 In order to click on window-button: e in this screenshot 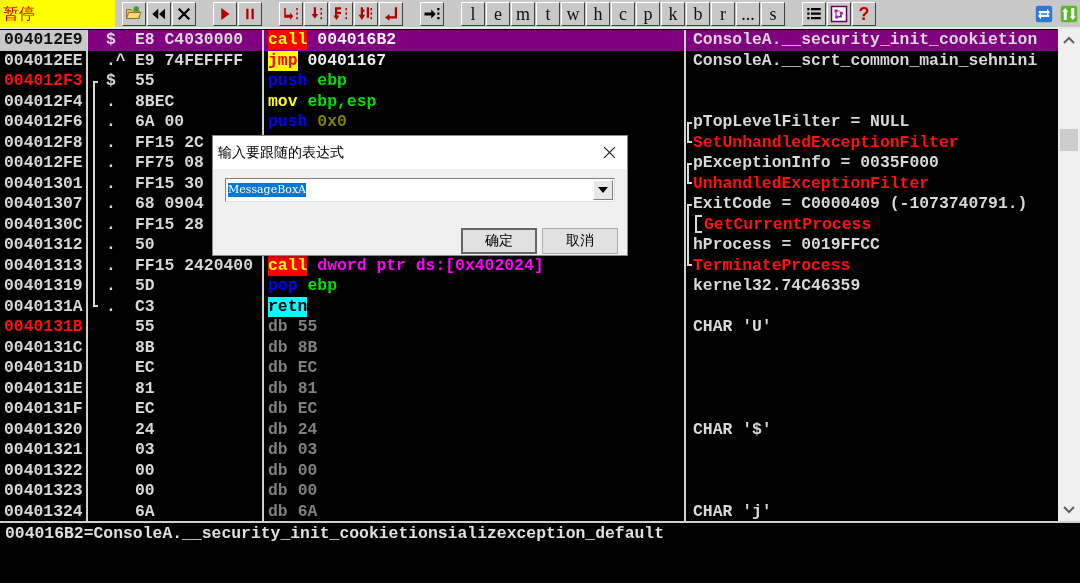, I will do `click(498, 13)`.